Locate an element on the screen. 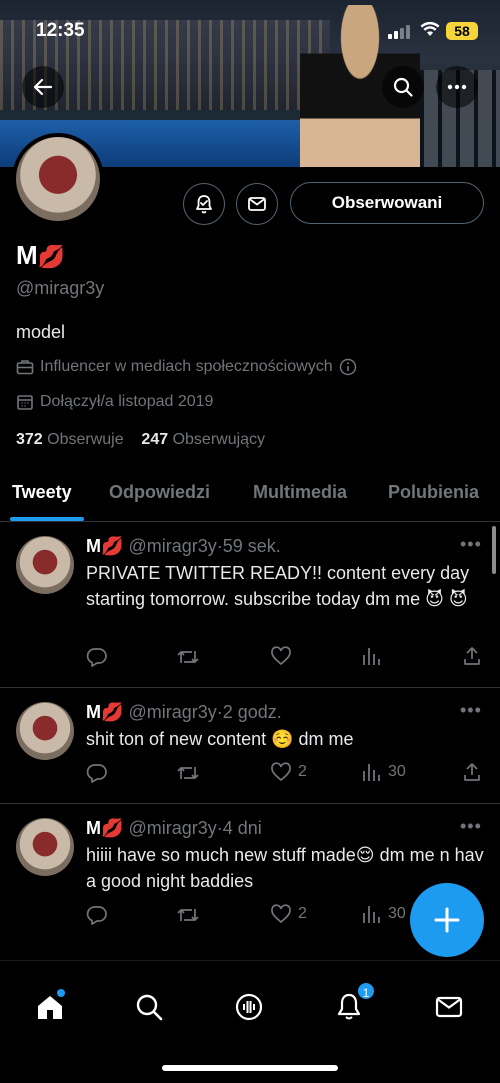 Image resolution: width=500 pixels, height=1083 pixels. following-stat: 372 Obserwuje is located at coordinates (70, 439).